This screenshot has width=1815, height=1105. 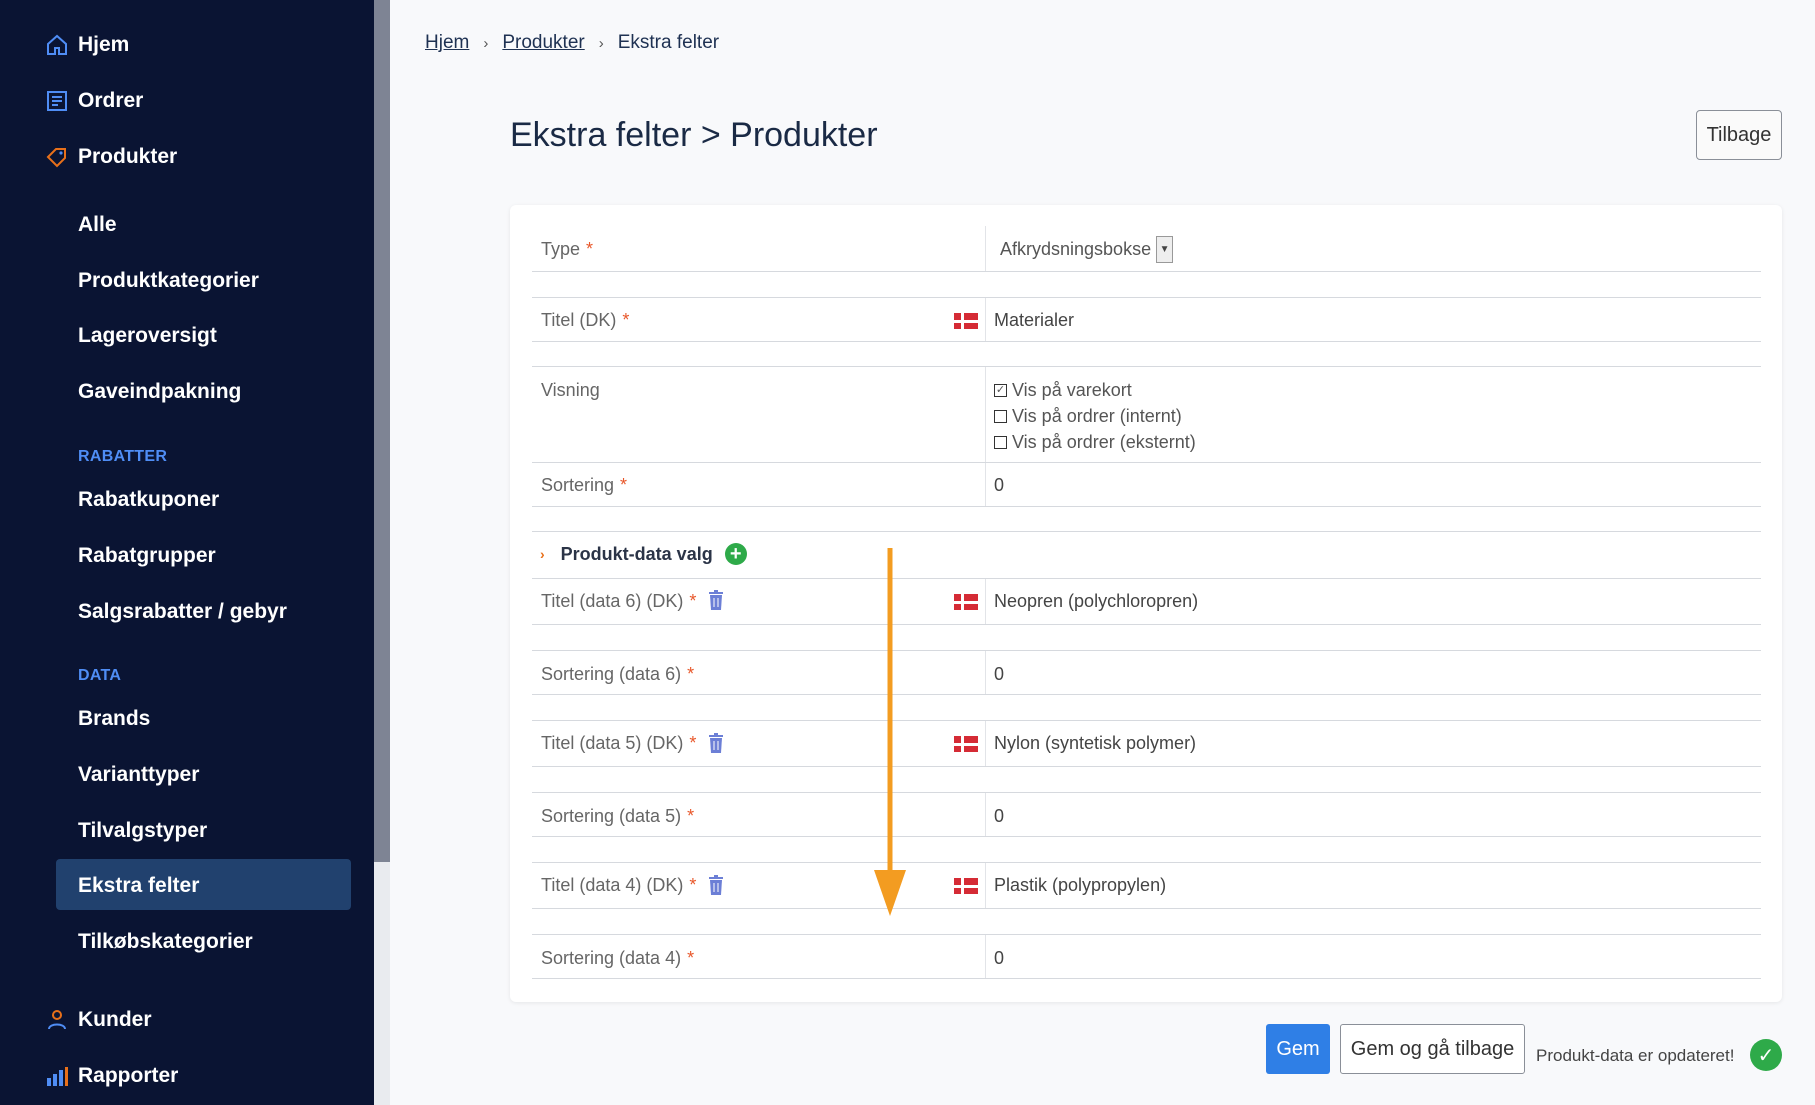 I want to click on sidebar-item-lageroversigt: Lageroversigt, so click(x=147, y=336).